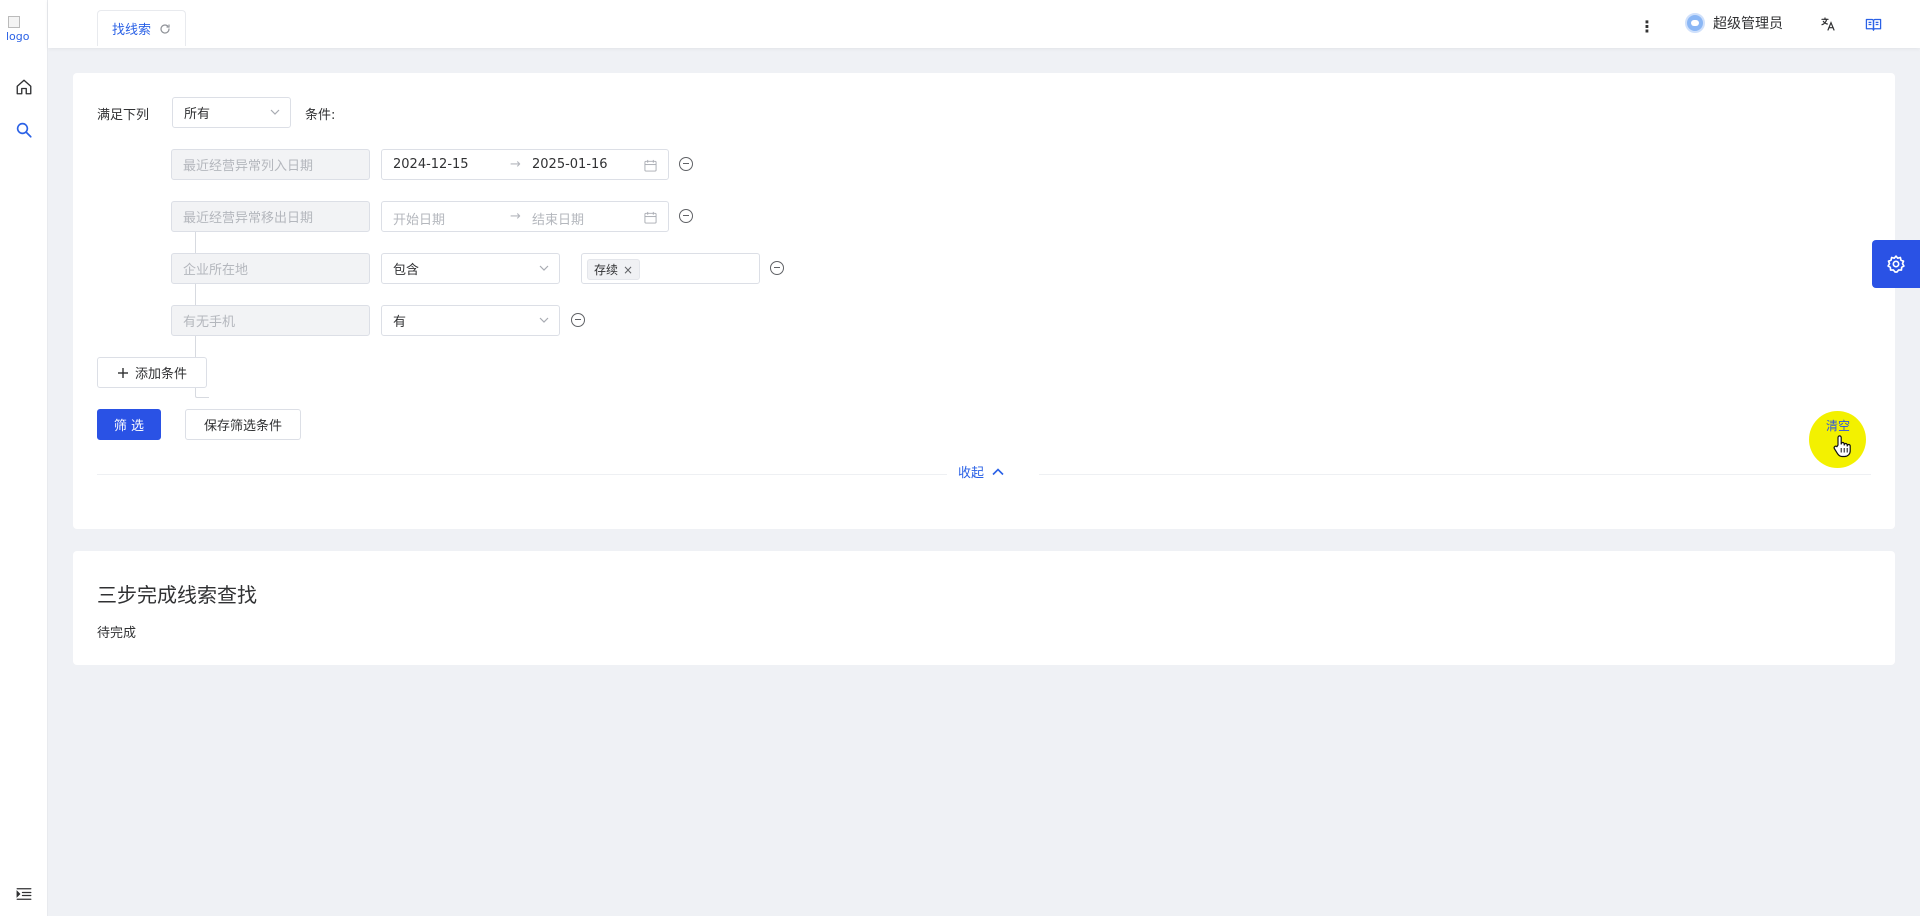 The height and width of the screenshot is (916, 1920). What do you see at coordinates (243, 424) in the screenshot?
I see `save-filter-button: 保存筛选条件` at bounding box center [243, 424].